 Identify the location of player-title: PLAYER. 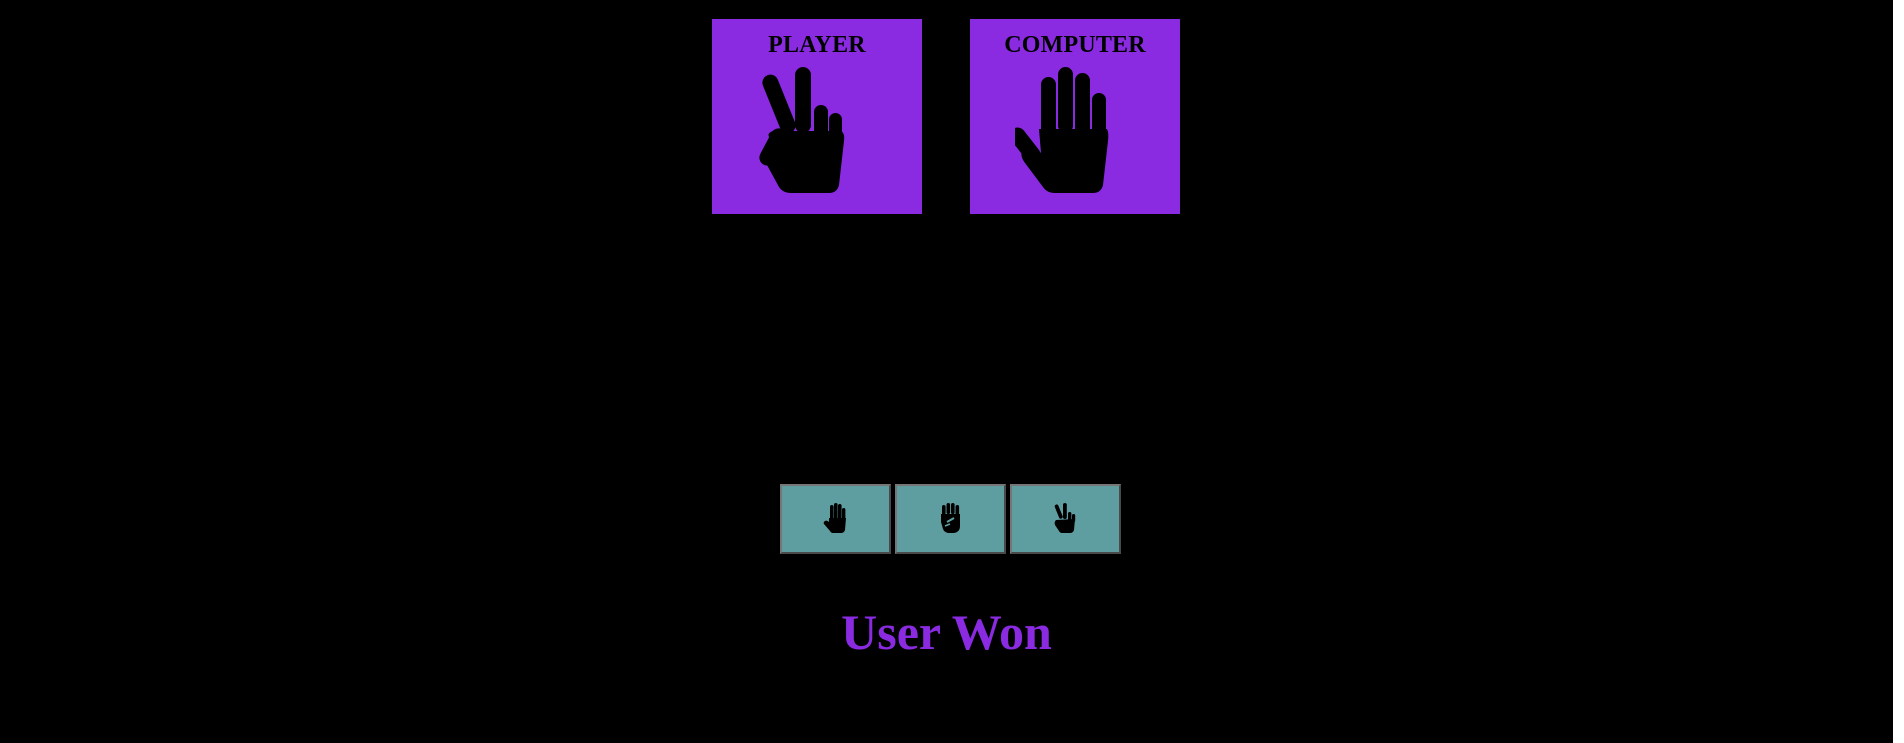
(817, 45).